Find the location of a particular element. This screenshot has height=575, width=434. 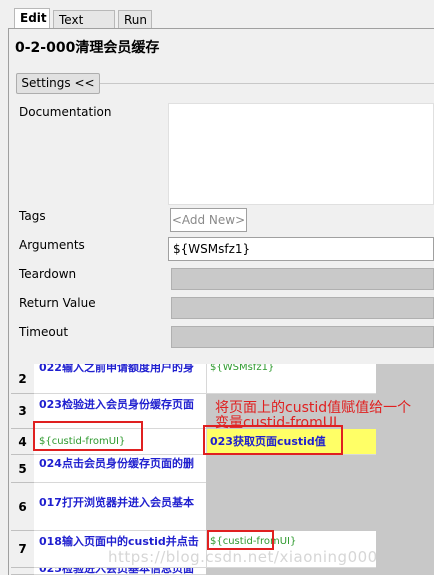

tab-text-edit: Text Edit is located at coordinates (84, 27).